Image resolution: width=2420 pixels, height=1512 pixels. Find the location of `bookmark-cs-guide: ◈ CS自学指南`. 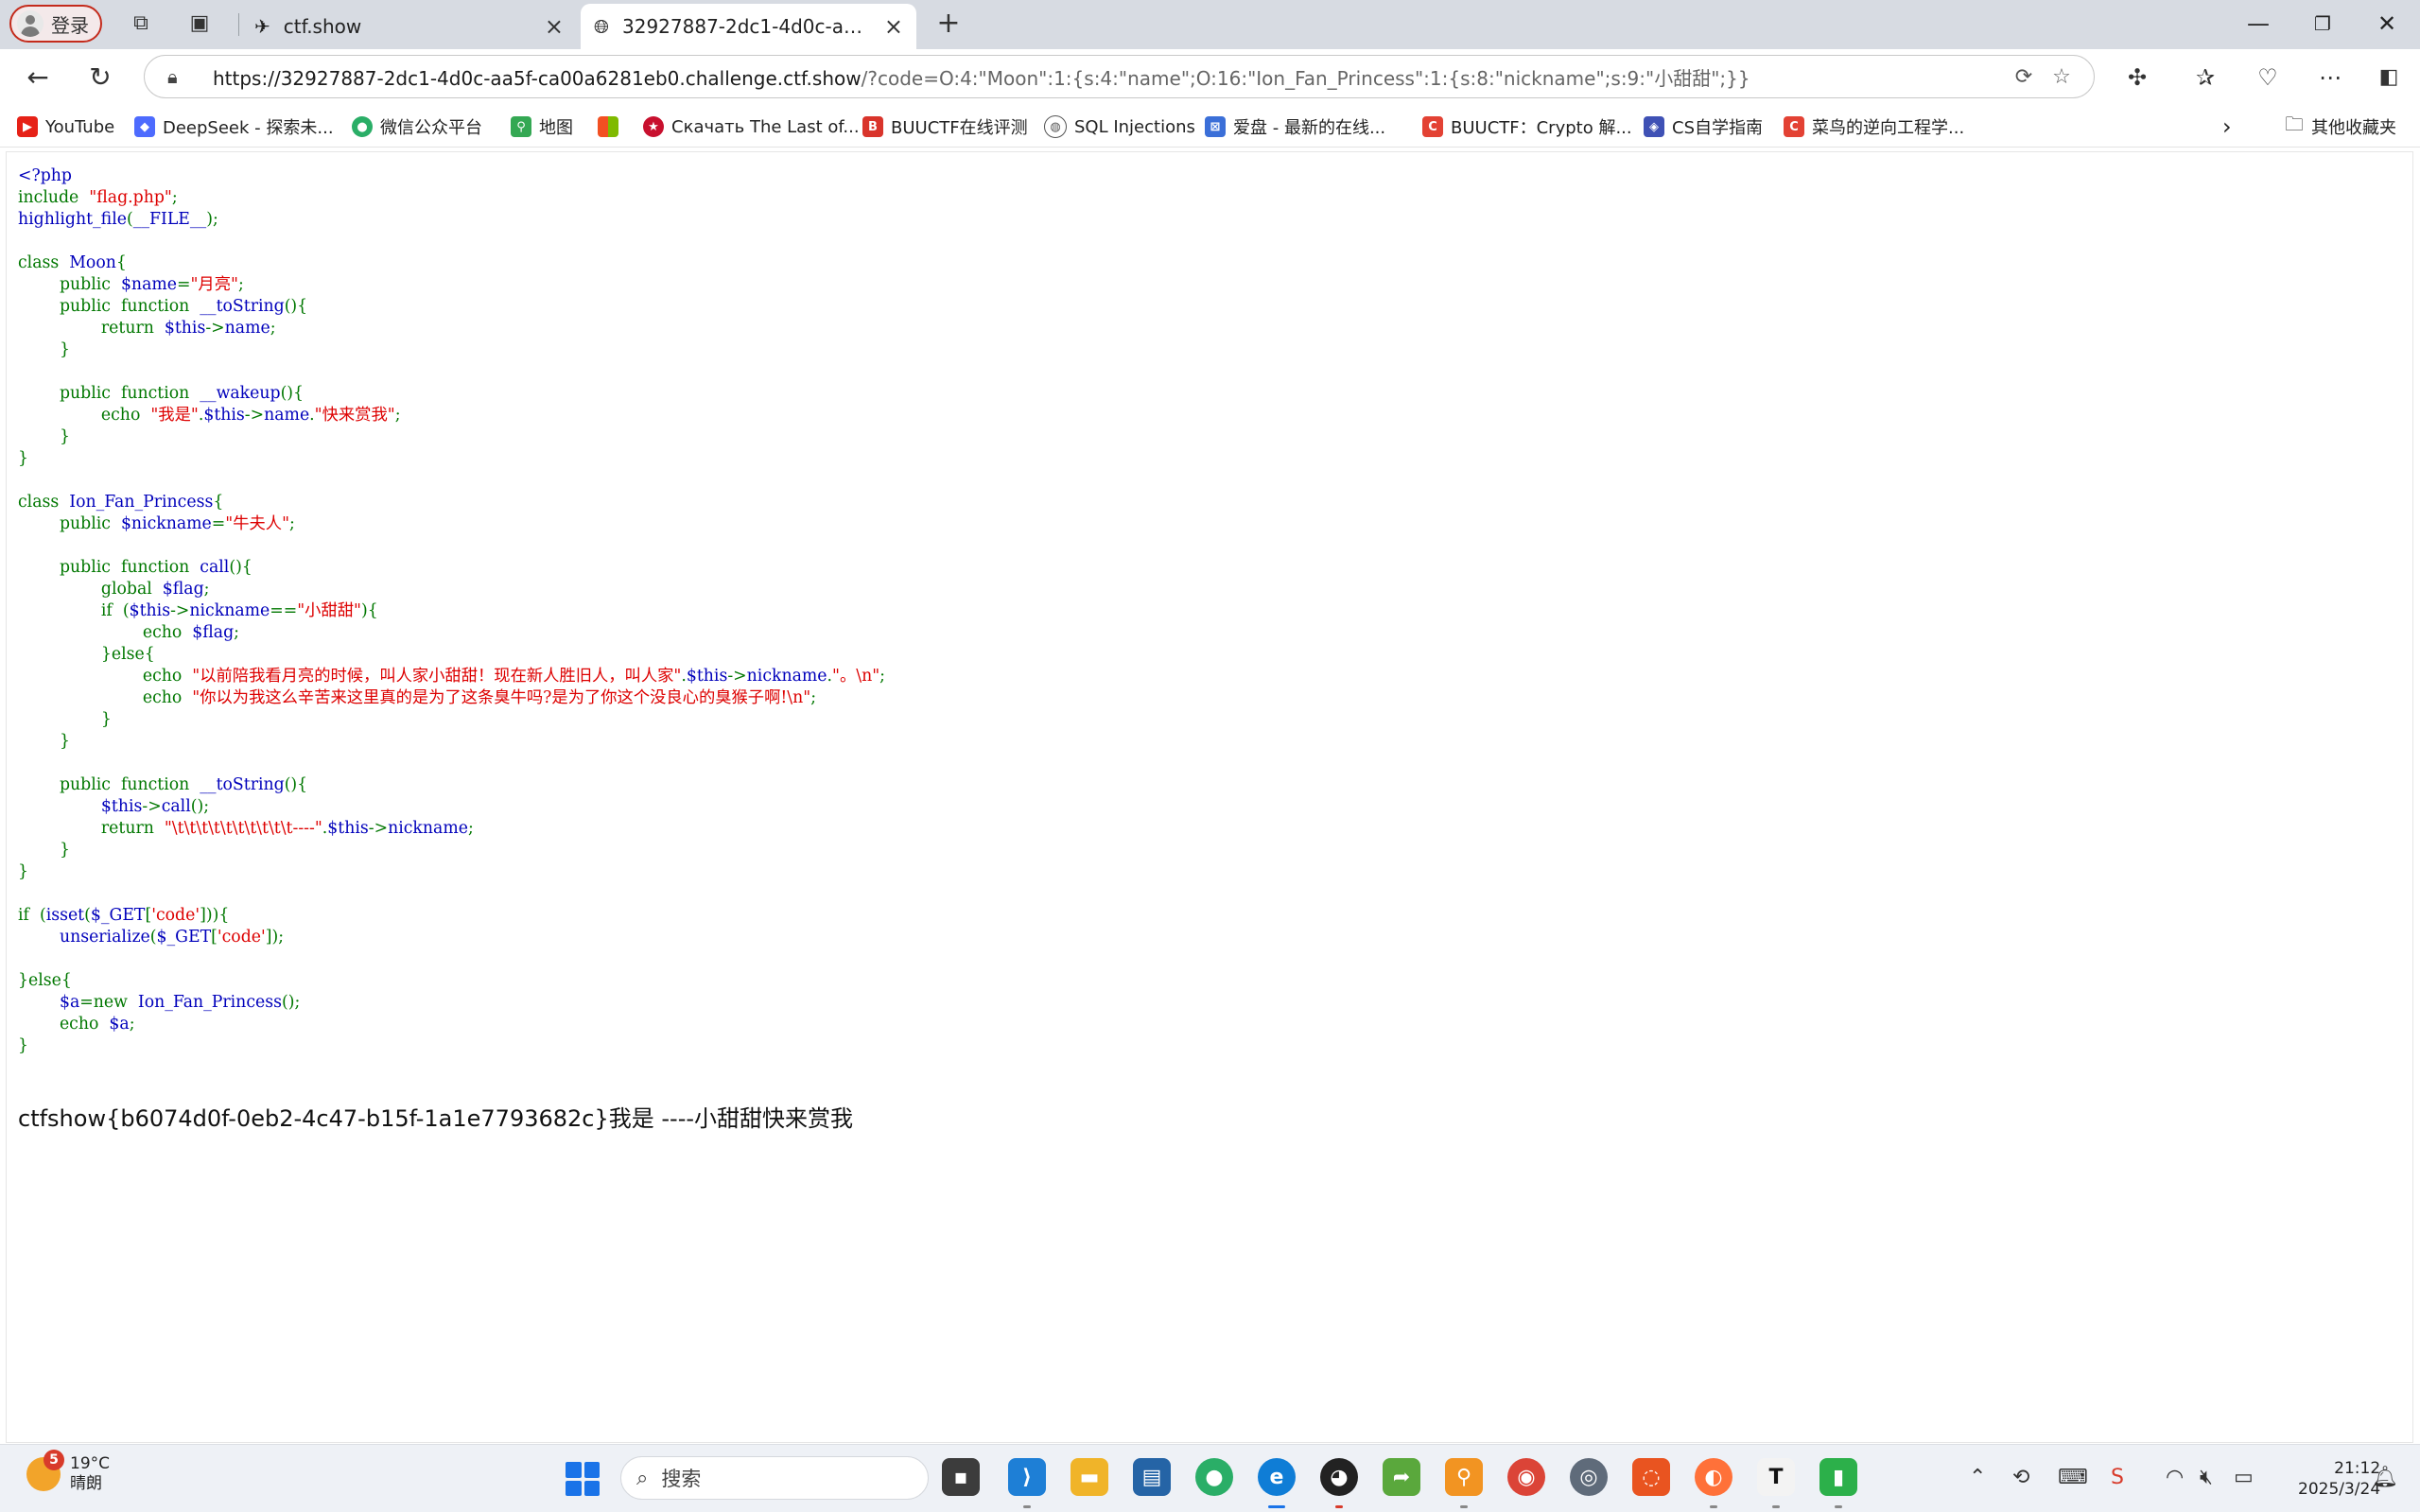

bookmark-cs-guide: ◈ CS自学指南 is located at coordinates (1703, 127).